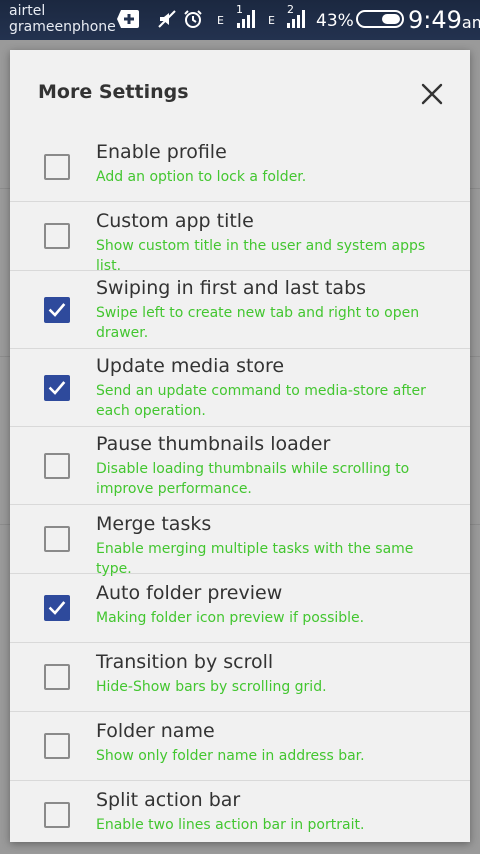 This screenshot has height=854, width=480. I want to click on setting-title: Transition by scroll, so click(185, 662).